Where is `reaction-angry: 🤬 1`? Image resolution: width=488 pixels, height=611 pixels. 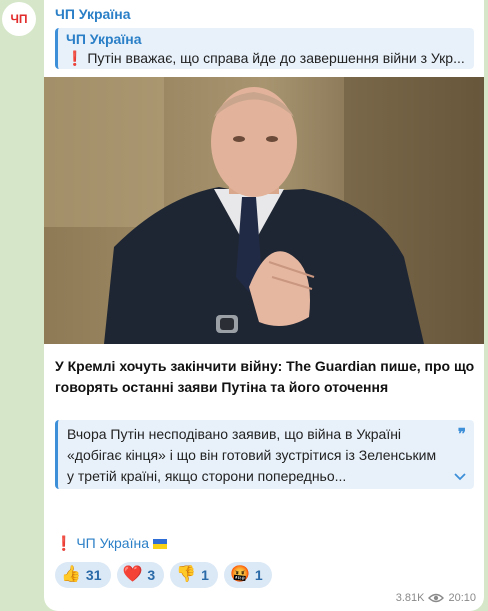
reaction-angry: 🤬 1 is located at coordinates (247, 575).